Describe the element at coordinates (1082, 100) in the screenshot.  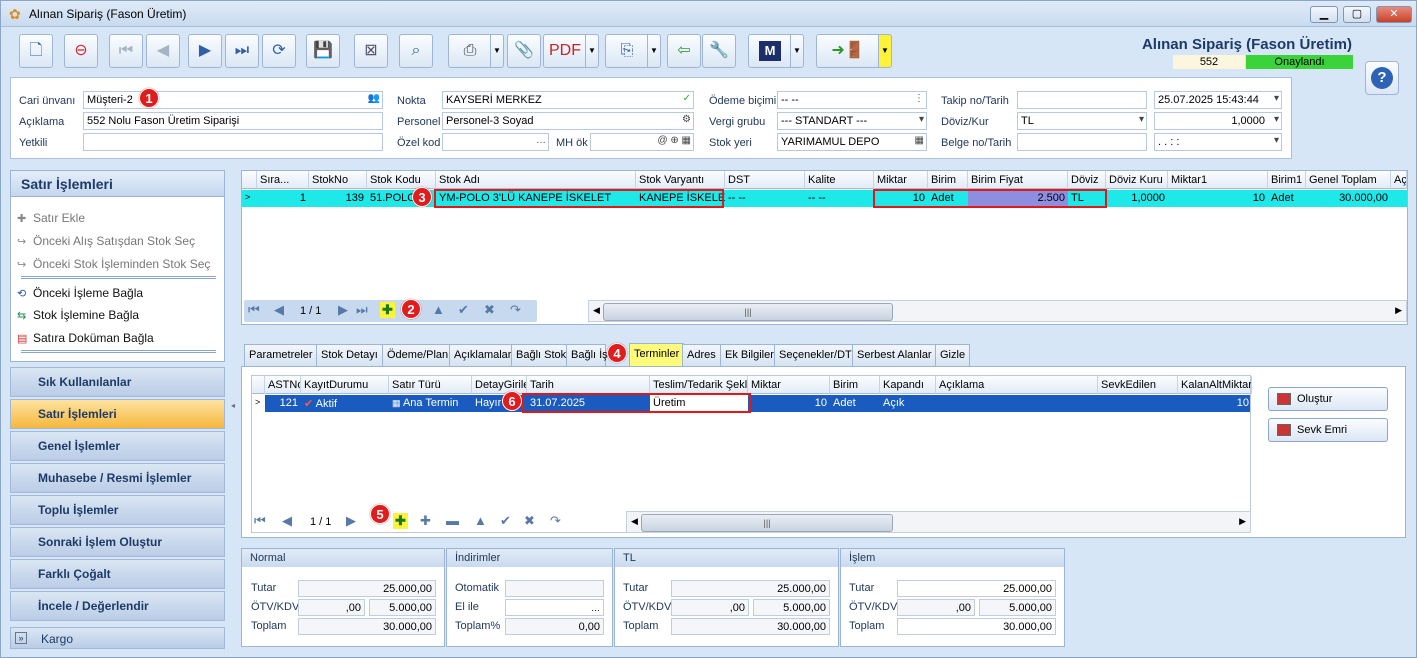
I see `takip-field` at that location.